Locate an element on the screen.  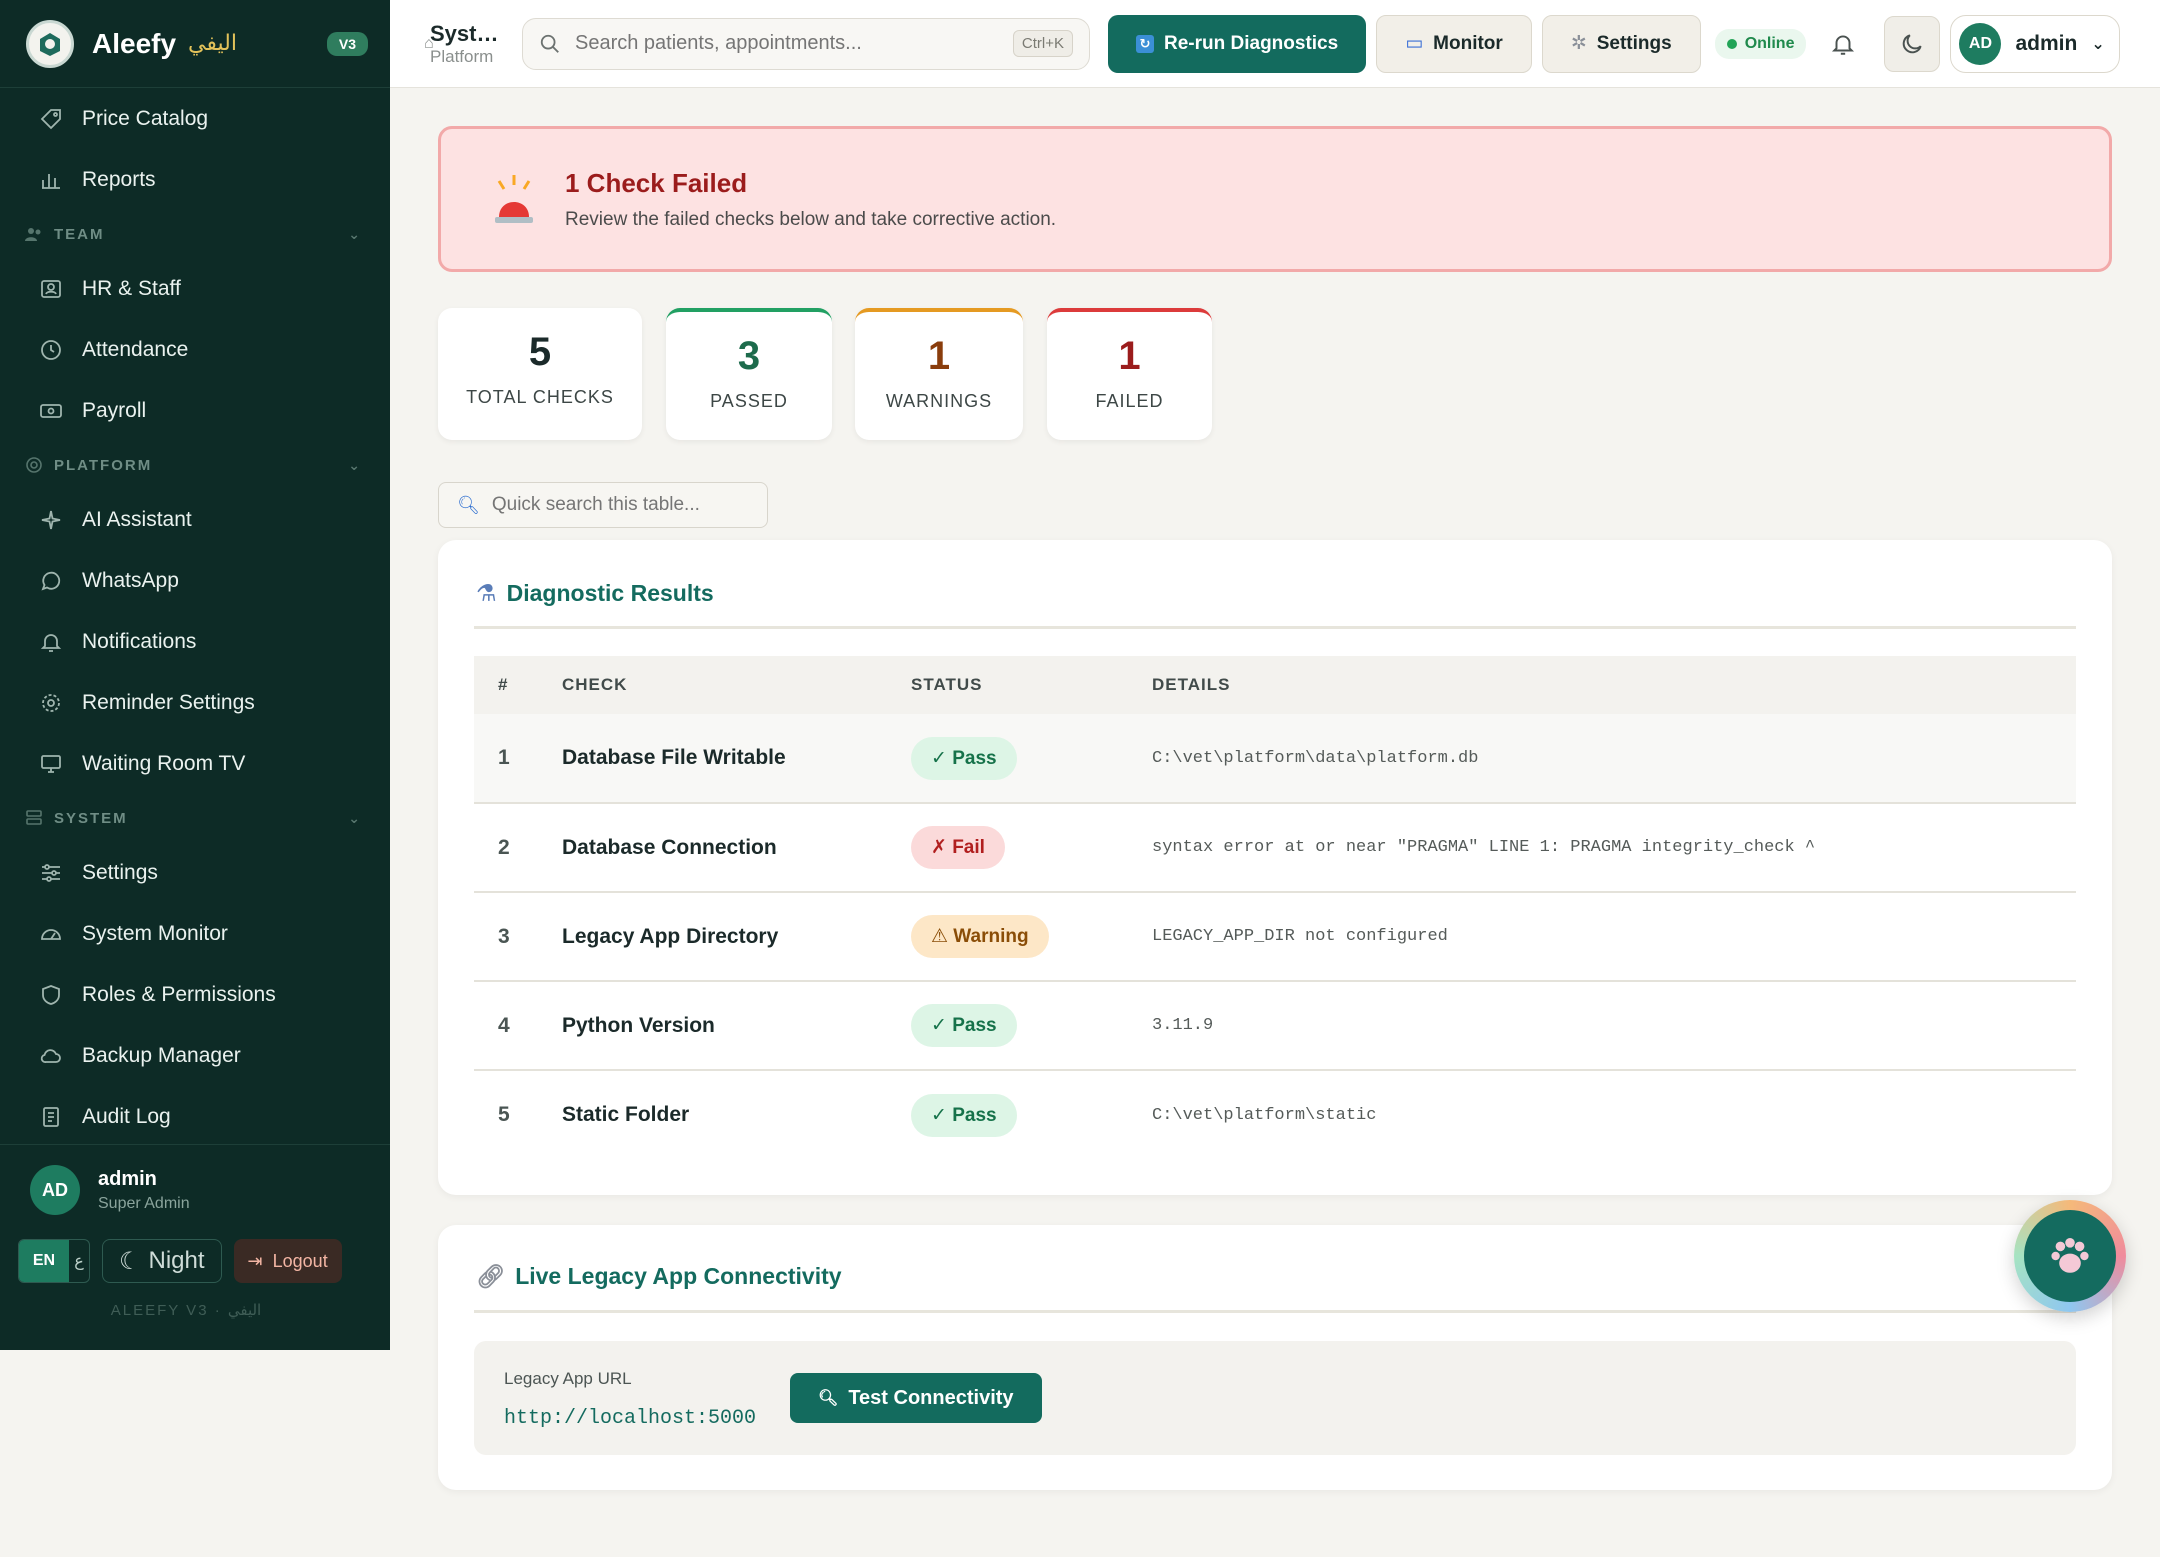
alert-title: 1 Check Failed is located at coordinates (656, 182).